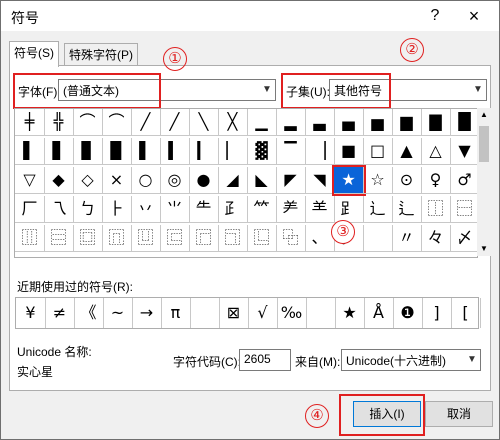  What do you see at coordinates (407, 122) in the screenshot?
I see `symbol-cell: ▆` at bounding box center [407, 122].